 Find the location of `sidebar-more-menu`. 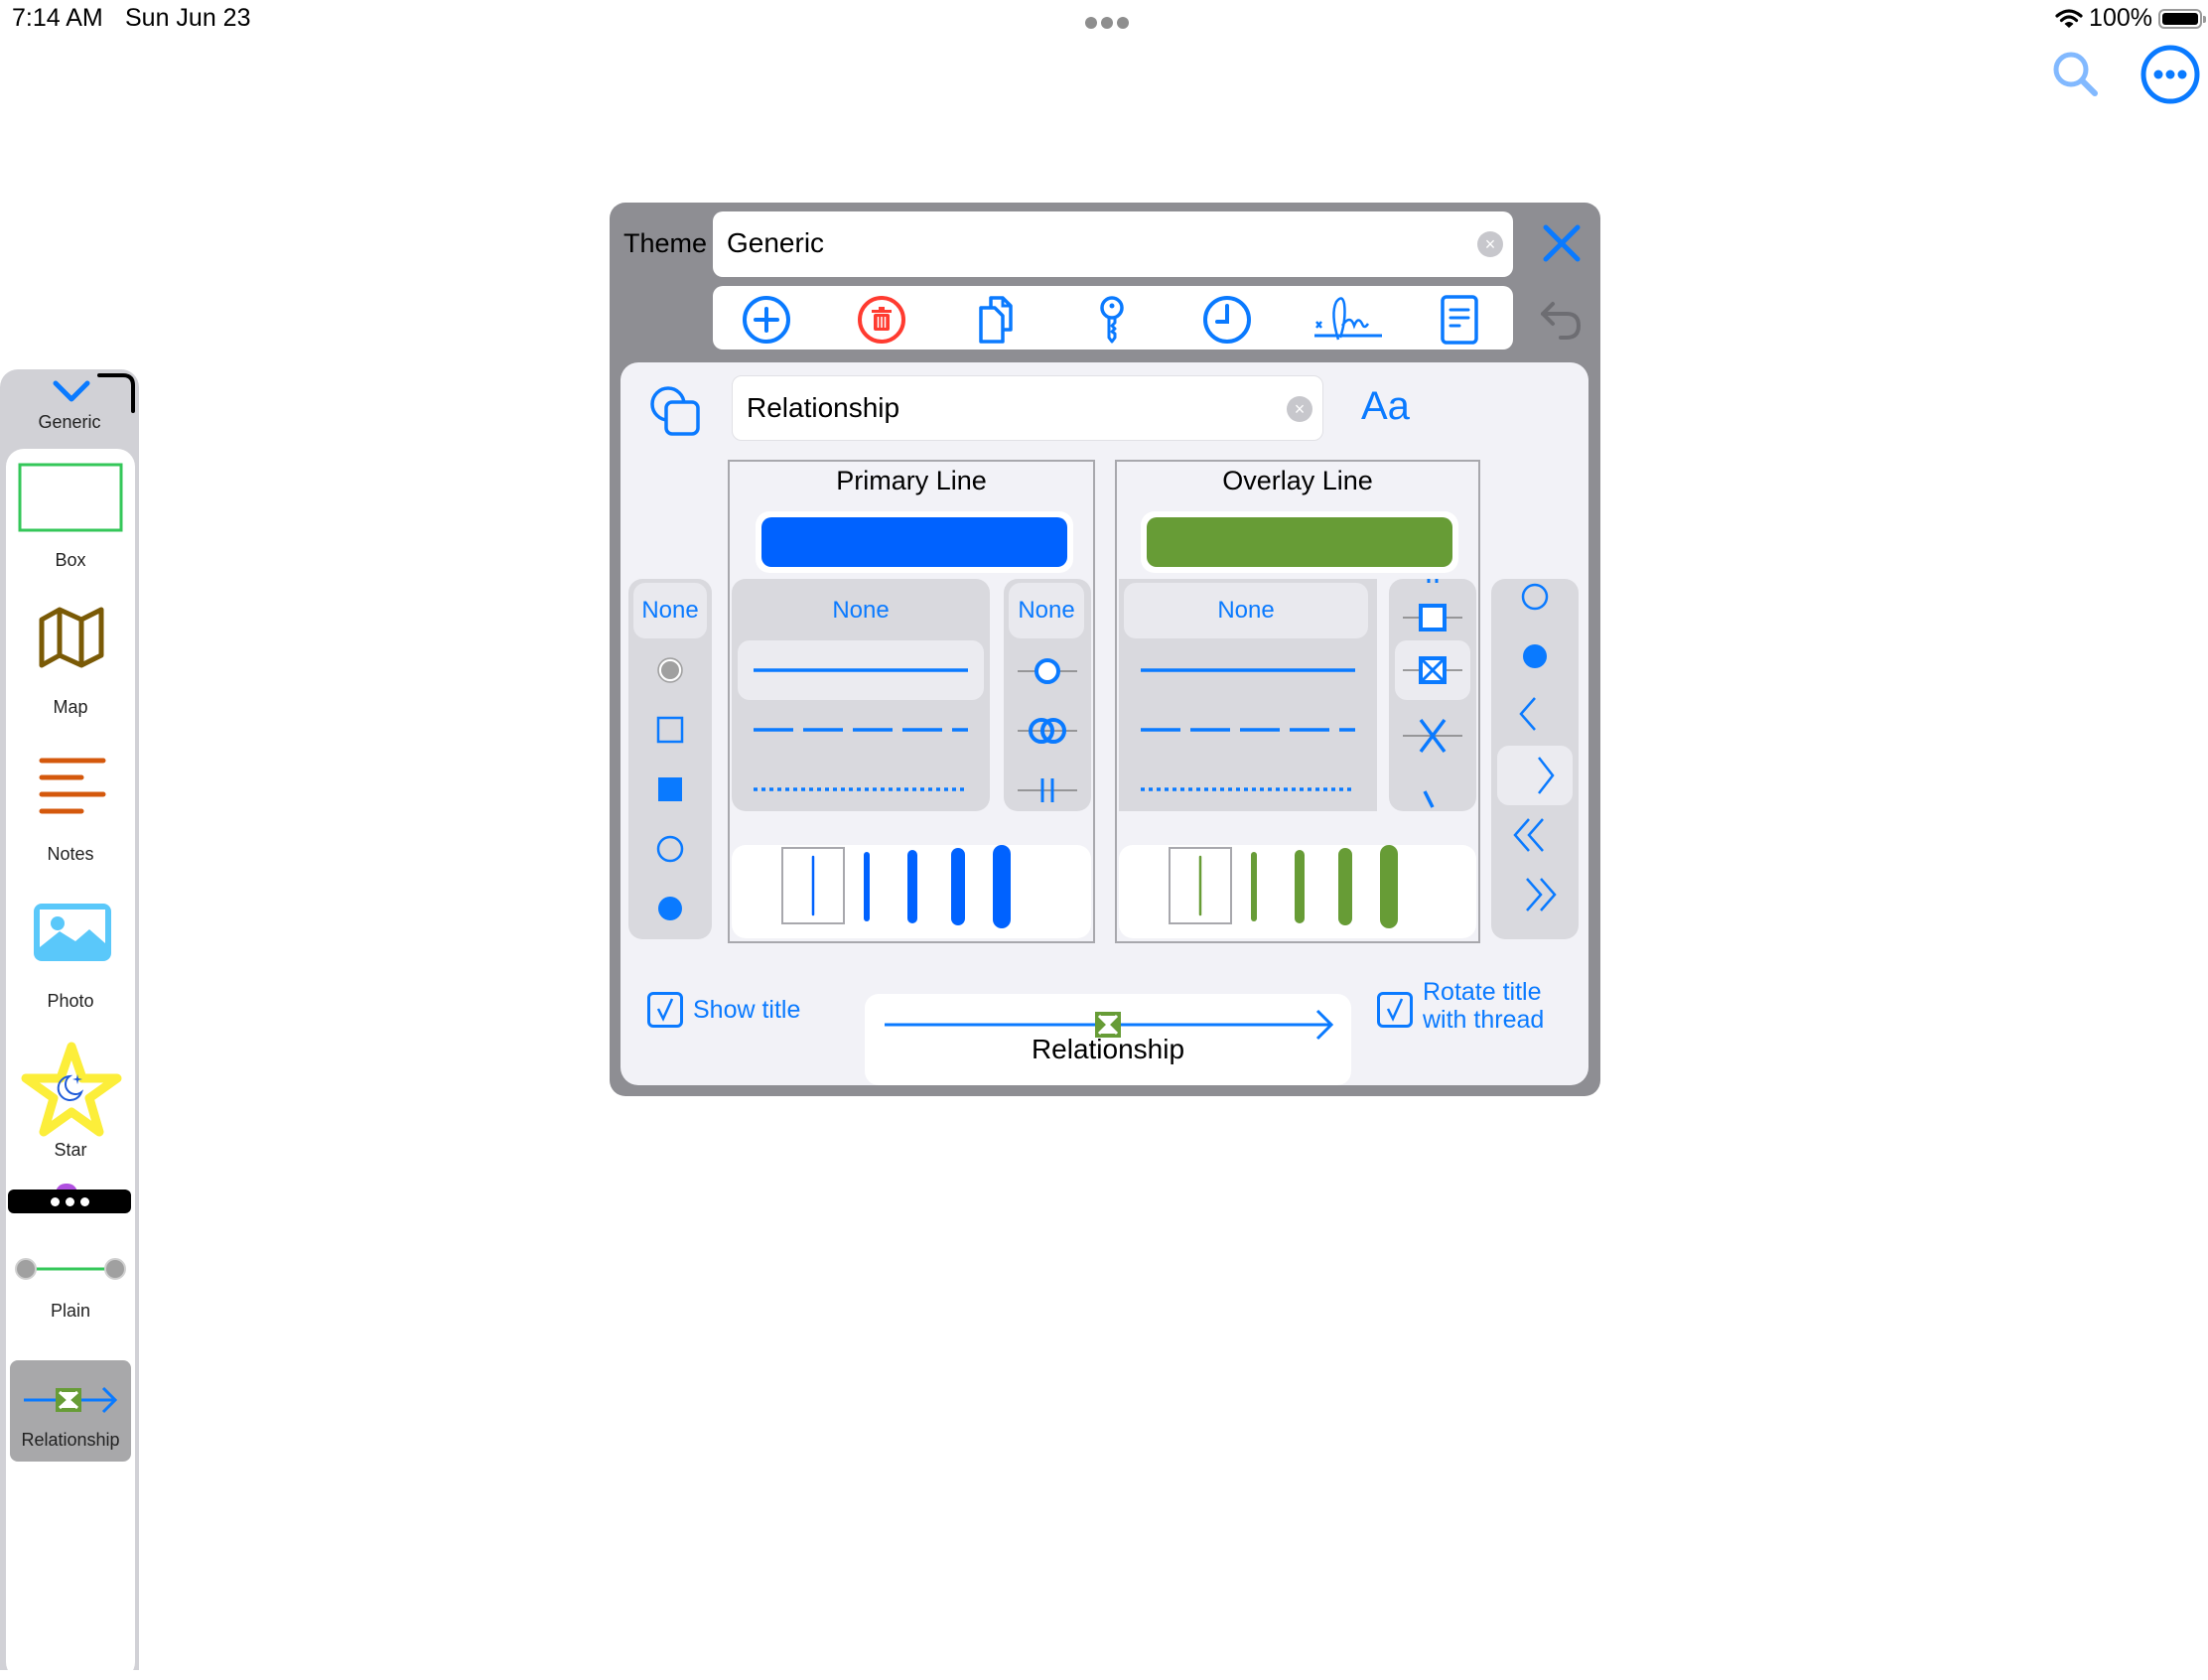

sidebar-more-menu is located at coordinates (70, 1203).